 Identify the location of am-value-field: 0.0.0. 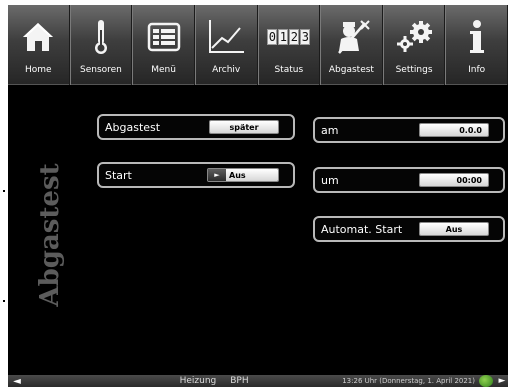
(454, 130).